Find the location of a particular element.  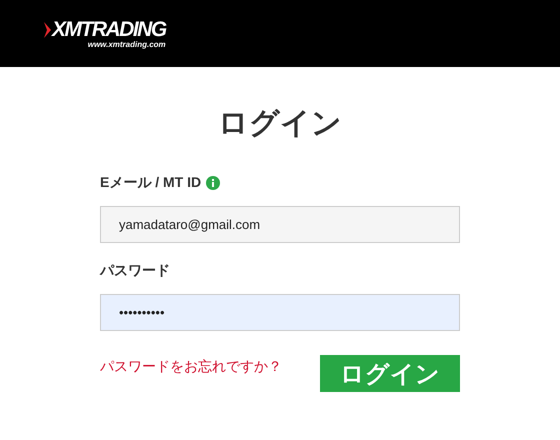

logo-mark-icon is located at coordinates (47, 30).